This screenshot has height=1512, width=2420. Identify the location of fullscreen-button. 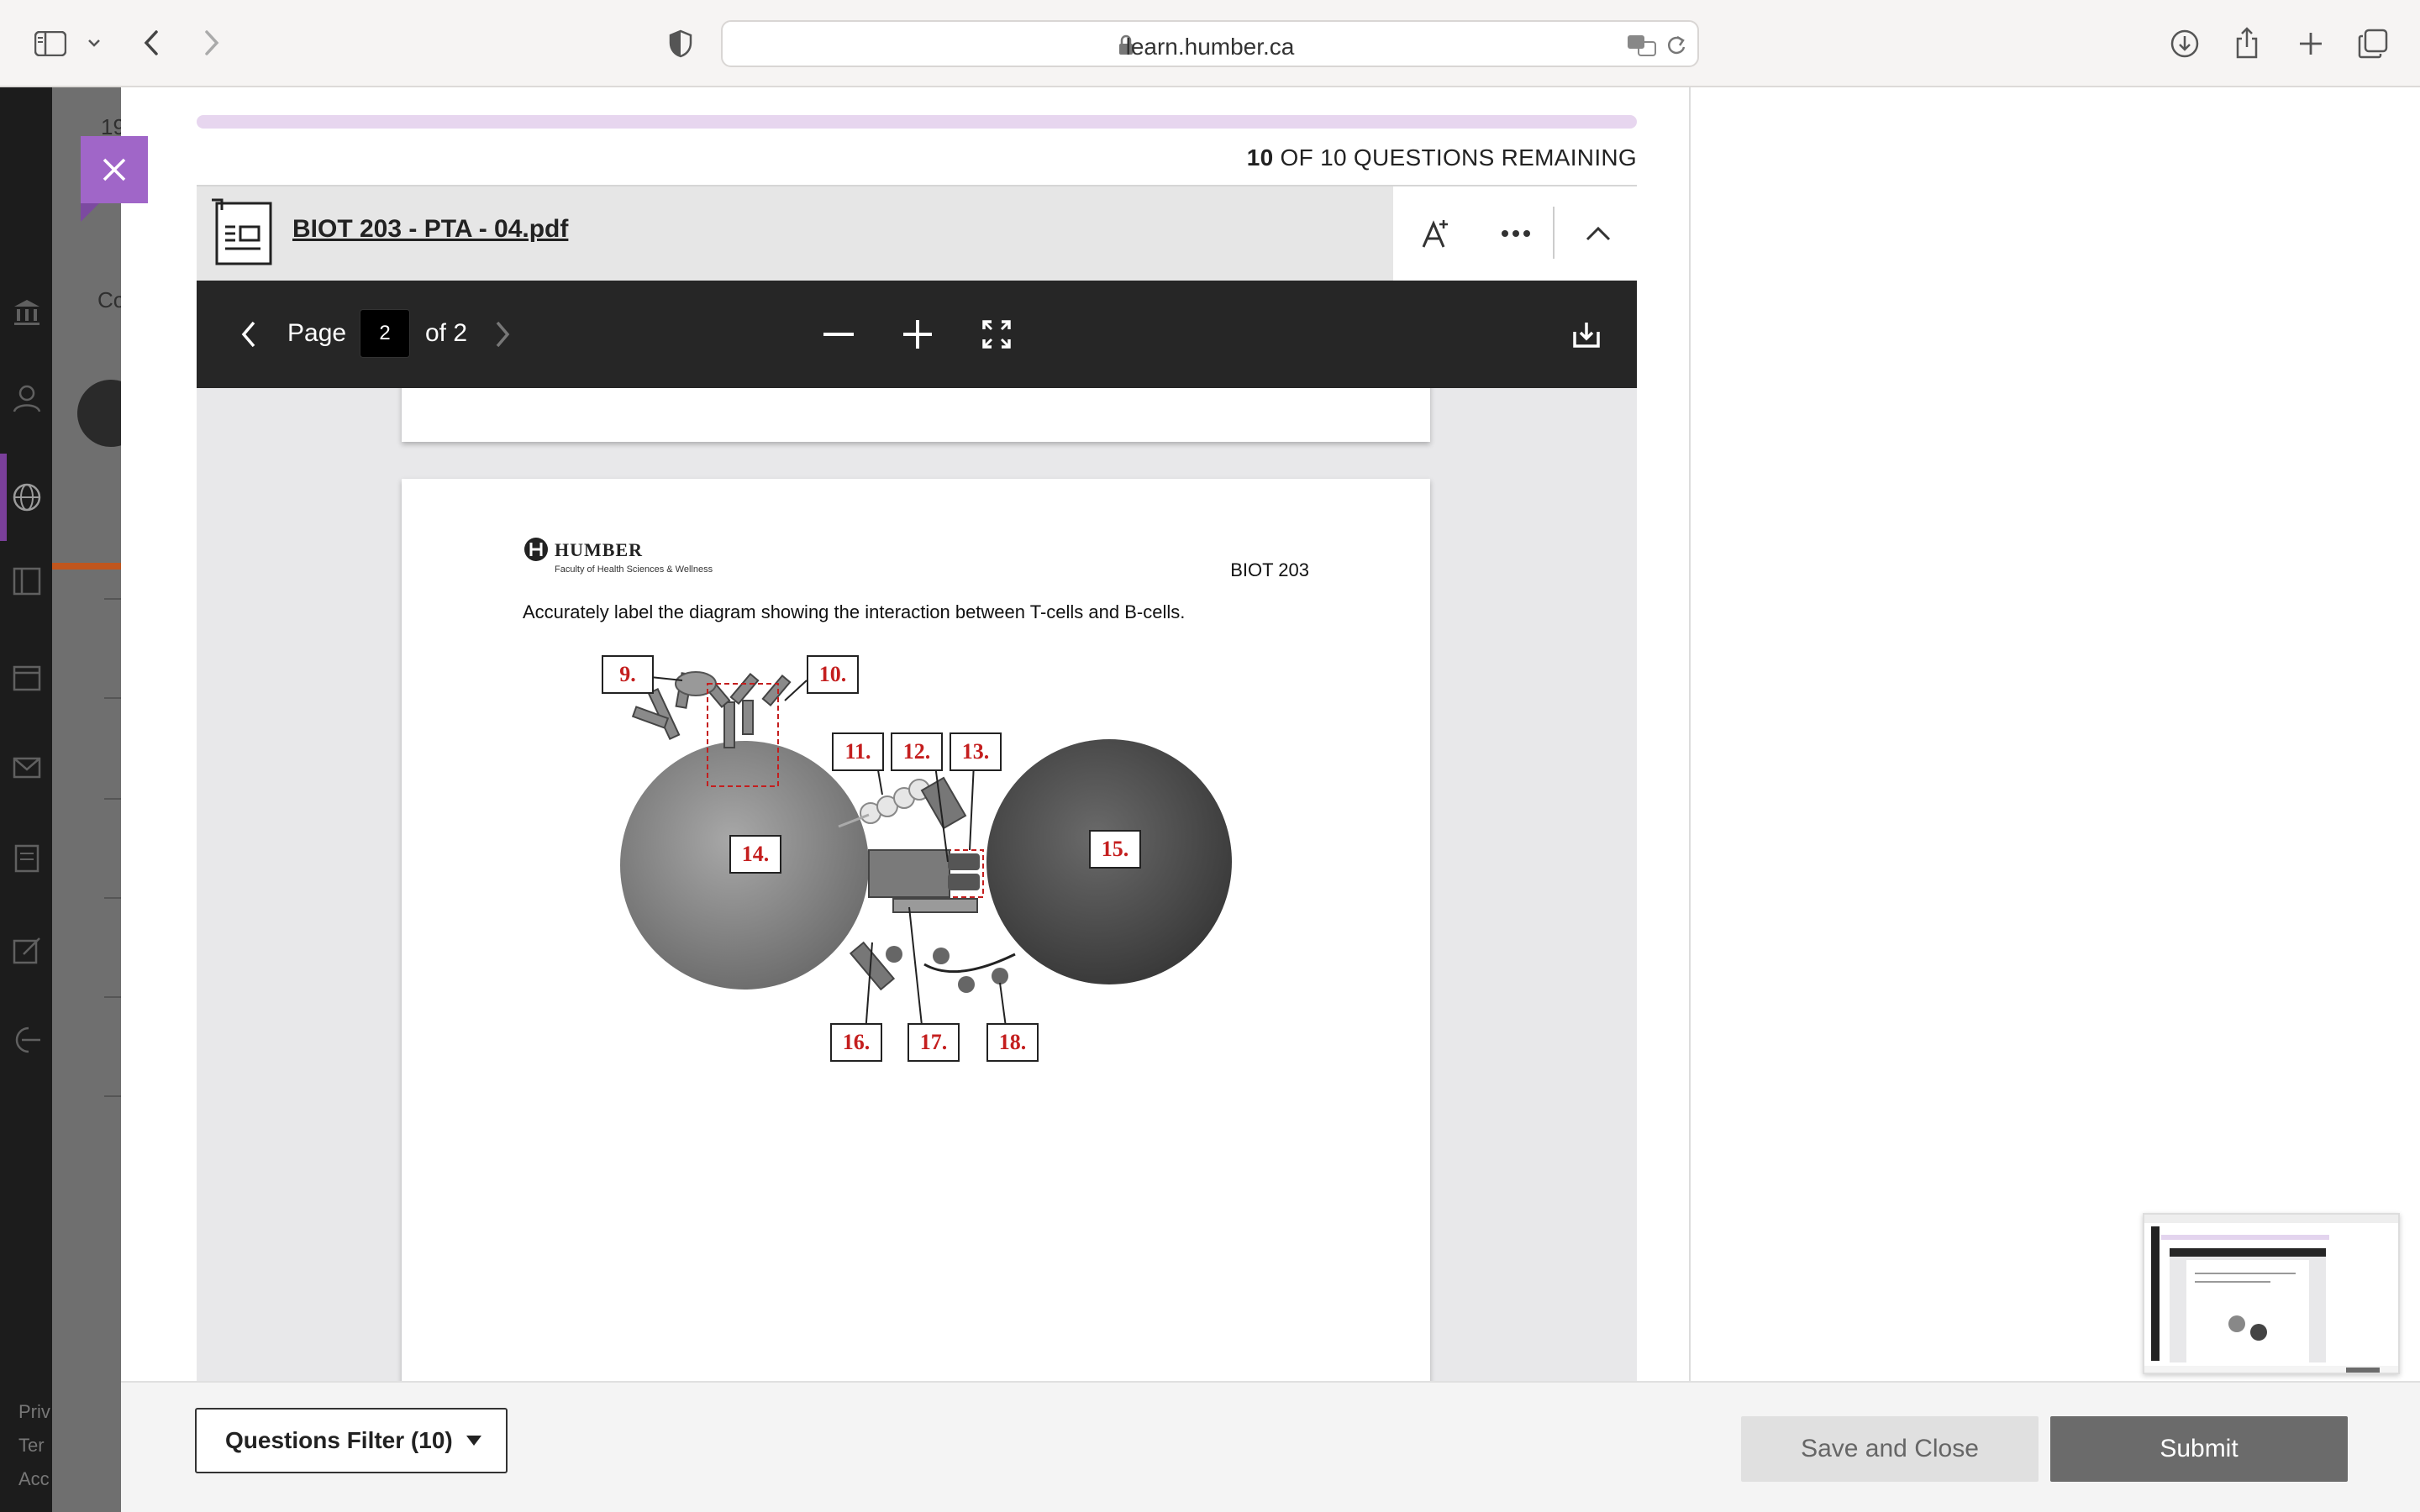
(996, 334).